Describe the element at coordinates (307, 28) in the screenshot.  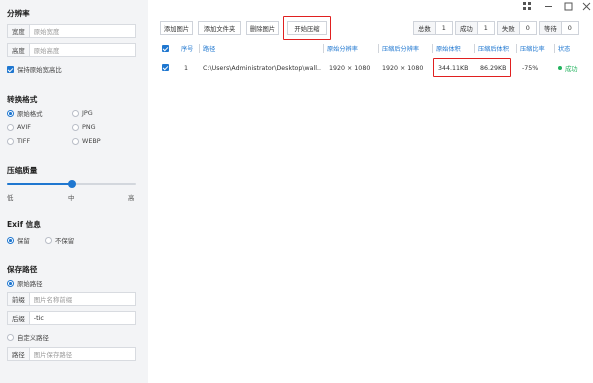
I see `highlight-box-start` at that location.